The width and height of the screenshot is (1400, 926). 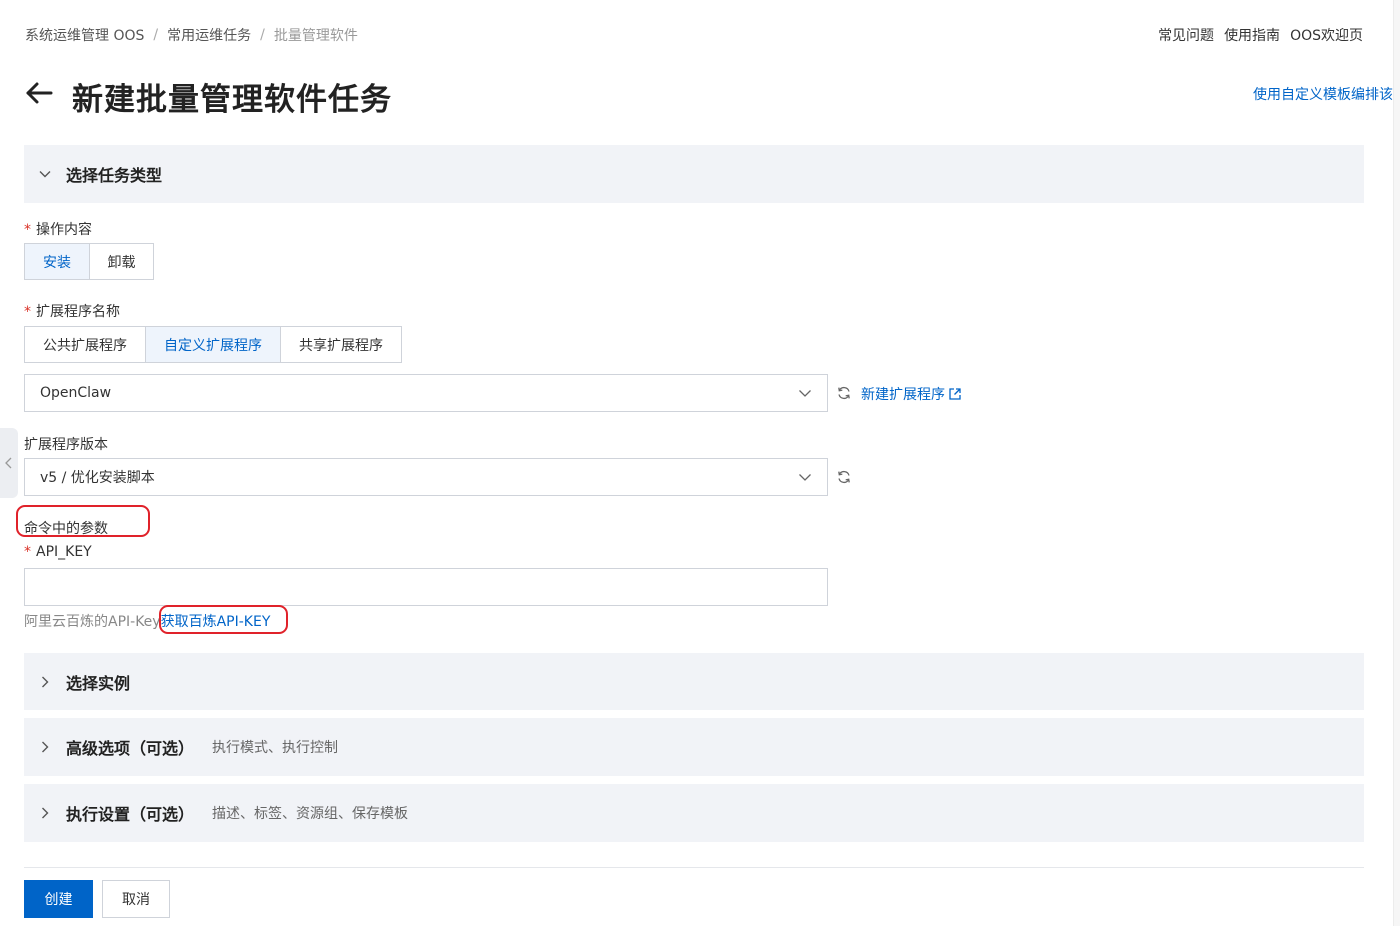 I want to click on new-extension-link: 新建扩展程序, so click(x=911, y=394).